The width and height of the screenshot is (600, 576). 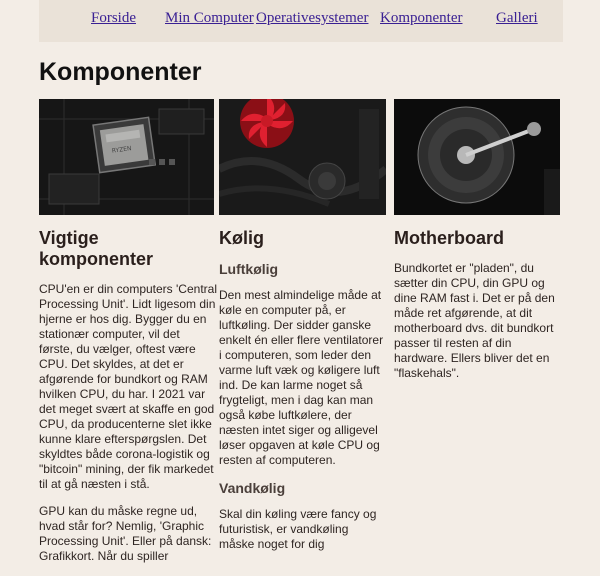 I want to click on cooler-photo, so click(x=302, y=157).